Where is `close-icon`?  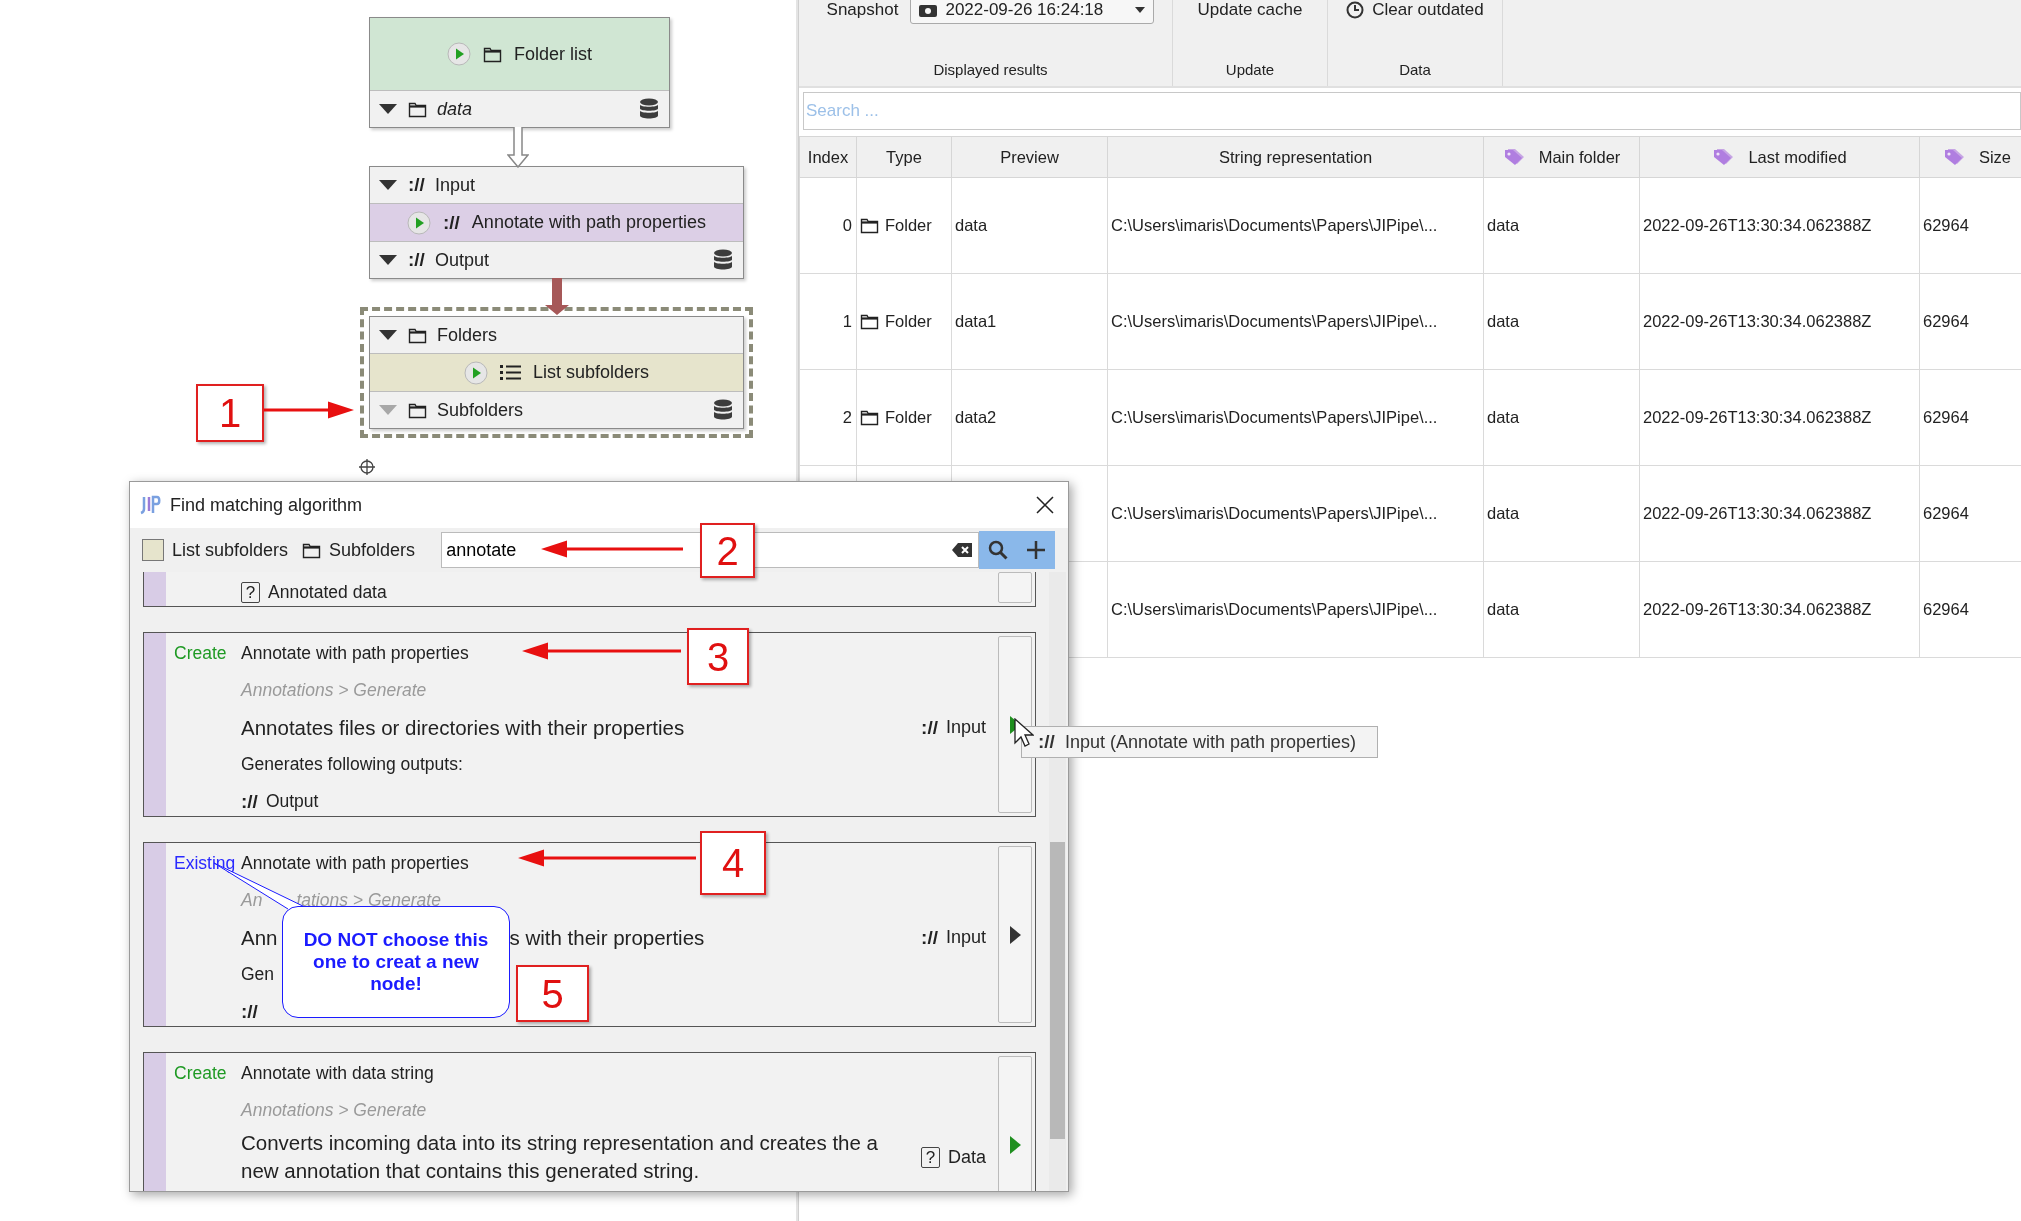 close-icon is located at coordinates (1045, 505).